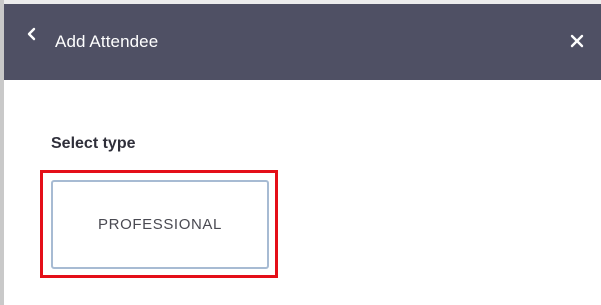 The image size is (601, 305). I want to click on close-button, so click(577, 41).